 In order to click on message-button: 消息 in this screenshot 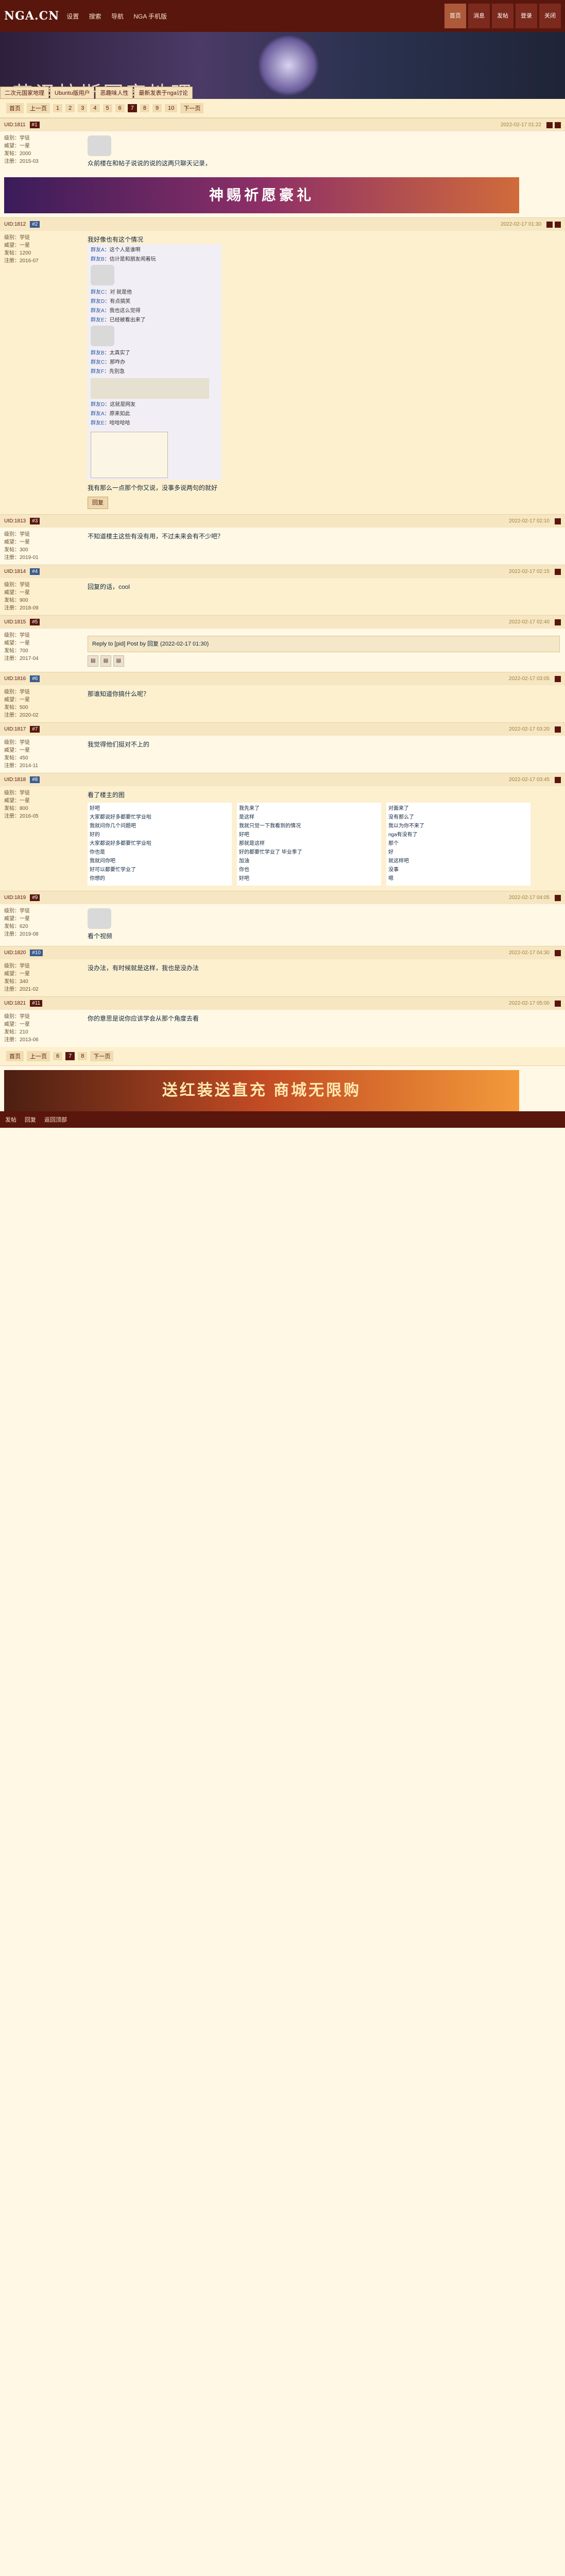, I will do `click(479, 16)`.